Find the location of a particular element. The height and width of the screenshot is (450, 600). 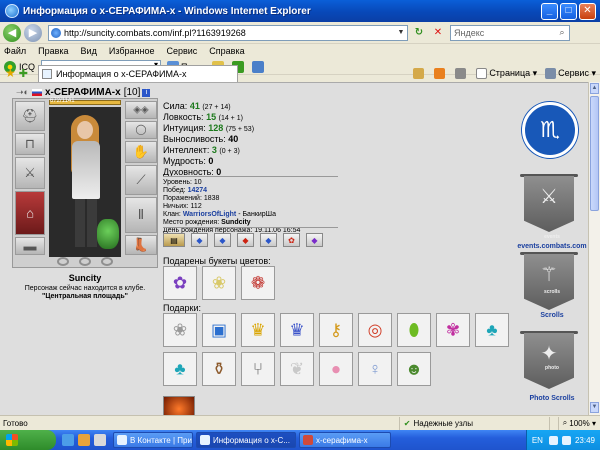

gift-item: ▣ is located at coordinates (219, 330).